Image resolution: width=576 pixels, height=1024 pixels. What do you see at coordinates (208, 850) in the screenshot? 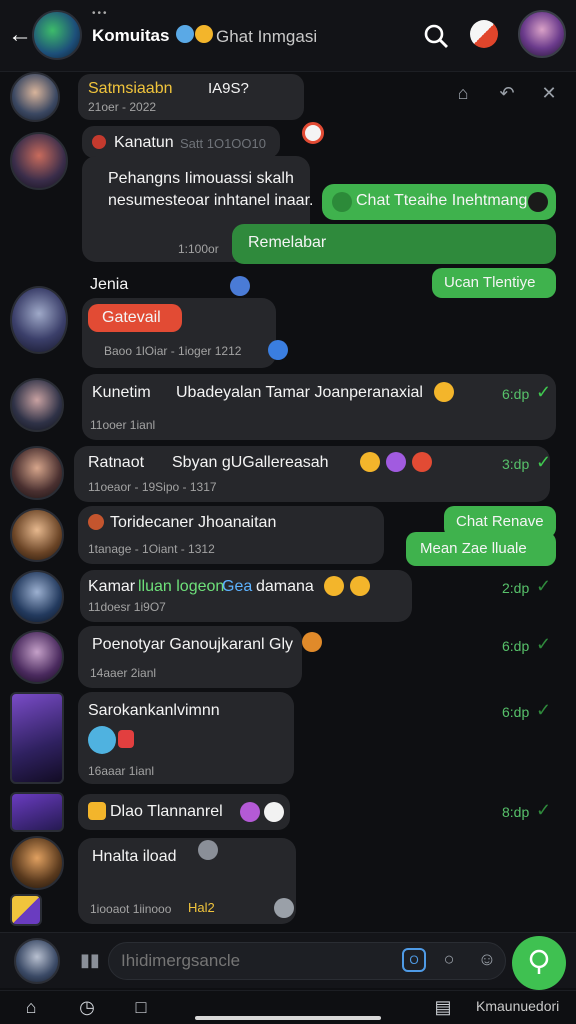
I see `globe-icon` at bounding box center [208, 850].